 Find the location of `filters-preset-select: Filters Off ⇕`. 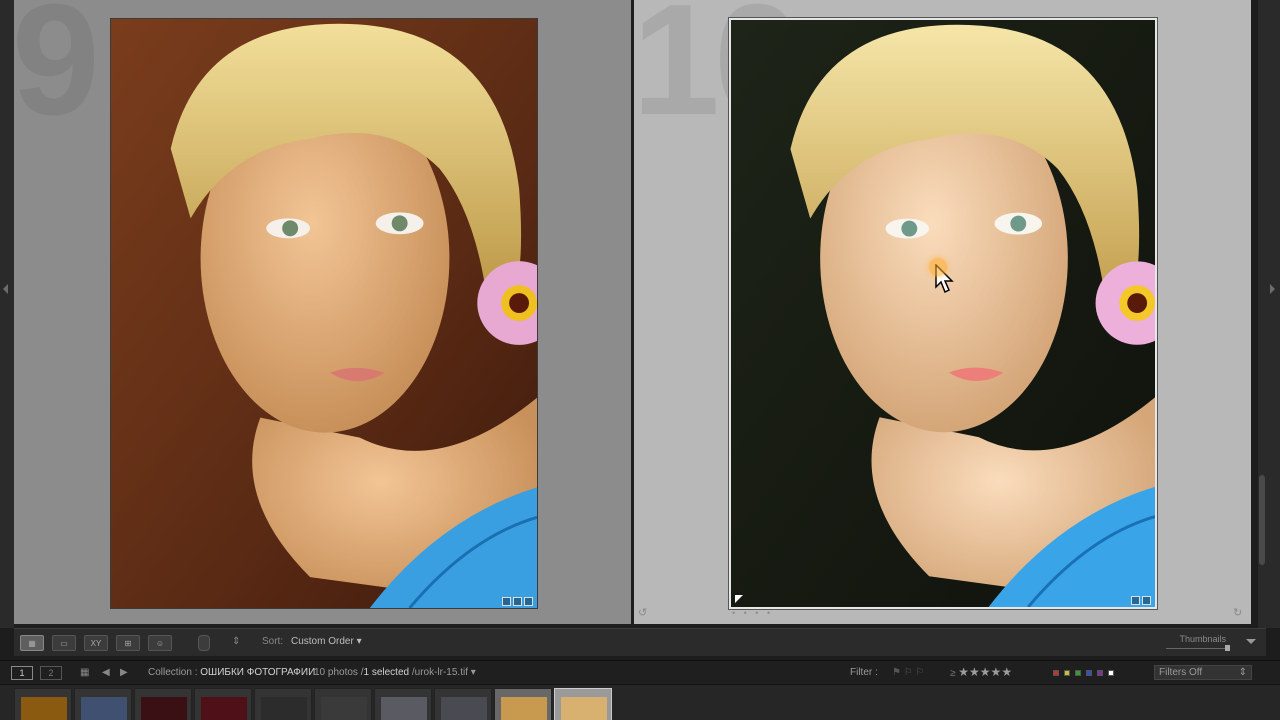

filters-preset-select: Filters Off ⇕ is located at coordinates (1203, 672).